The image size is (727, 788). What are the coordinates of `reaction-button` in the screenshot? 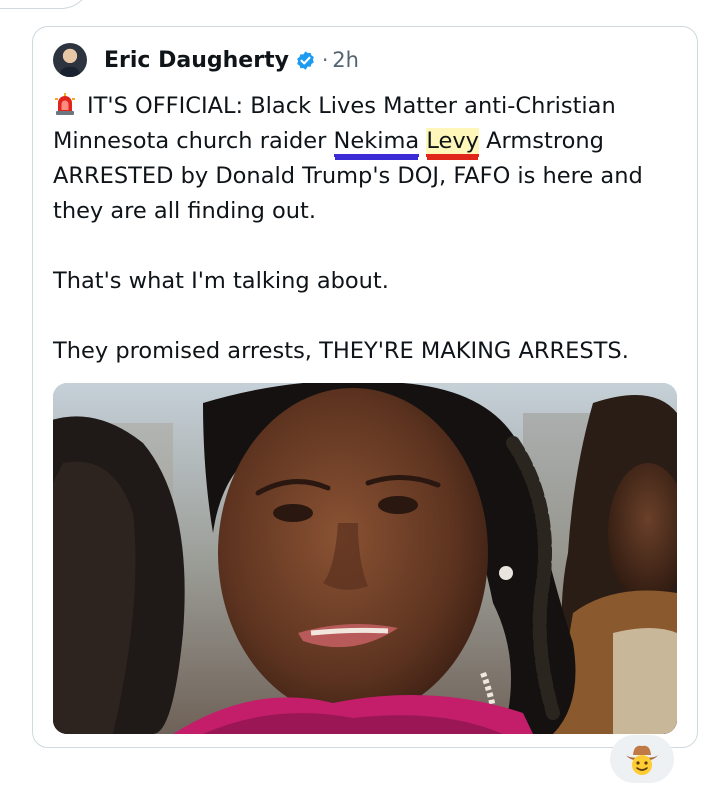 It's located at (642, 759).